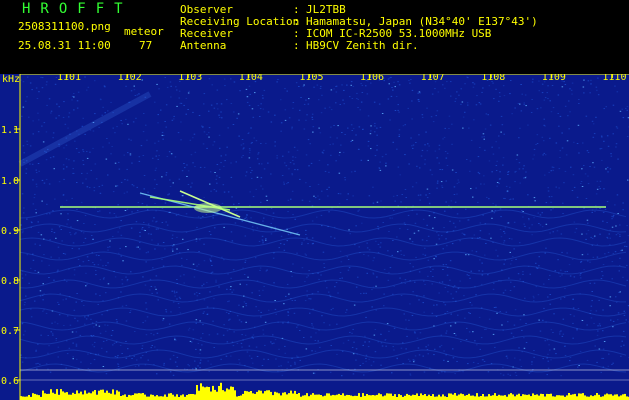 Image resolution: width=629 pixels, height=400 pixels. What do you see at coordinates (77, 9) in the screenshot?
I see `app-title: HROFFT` at bounding box center [77, 9].